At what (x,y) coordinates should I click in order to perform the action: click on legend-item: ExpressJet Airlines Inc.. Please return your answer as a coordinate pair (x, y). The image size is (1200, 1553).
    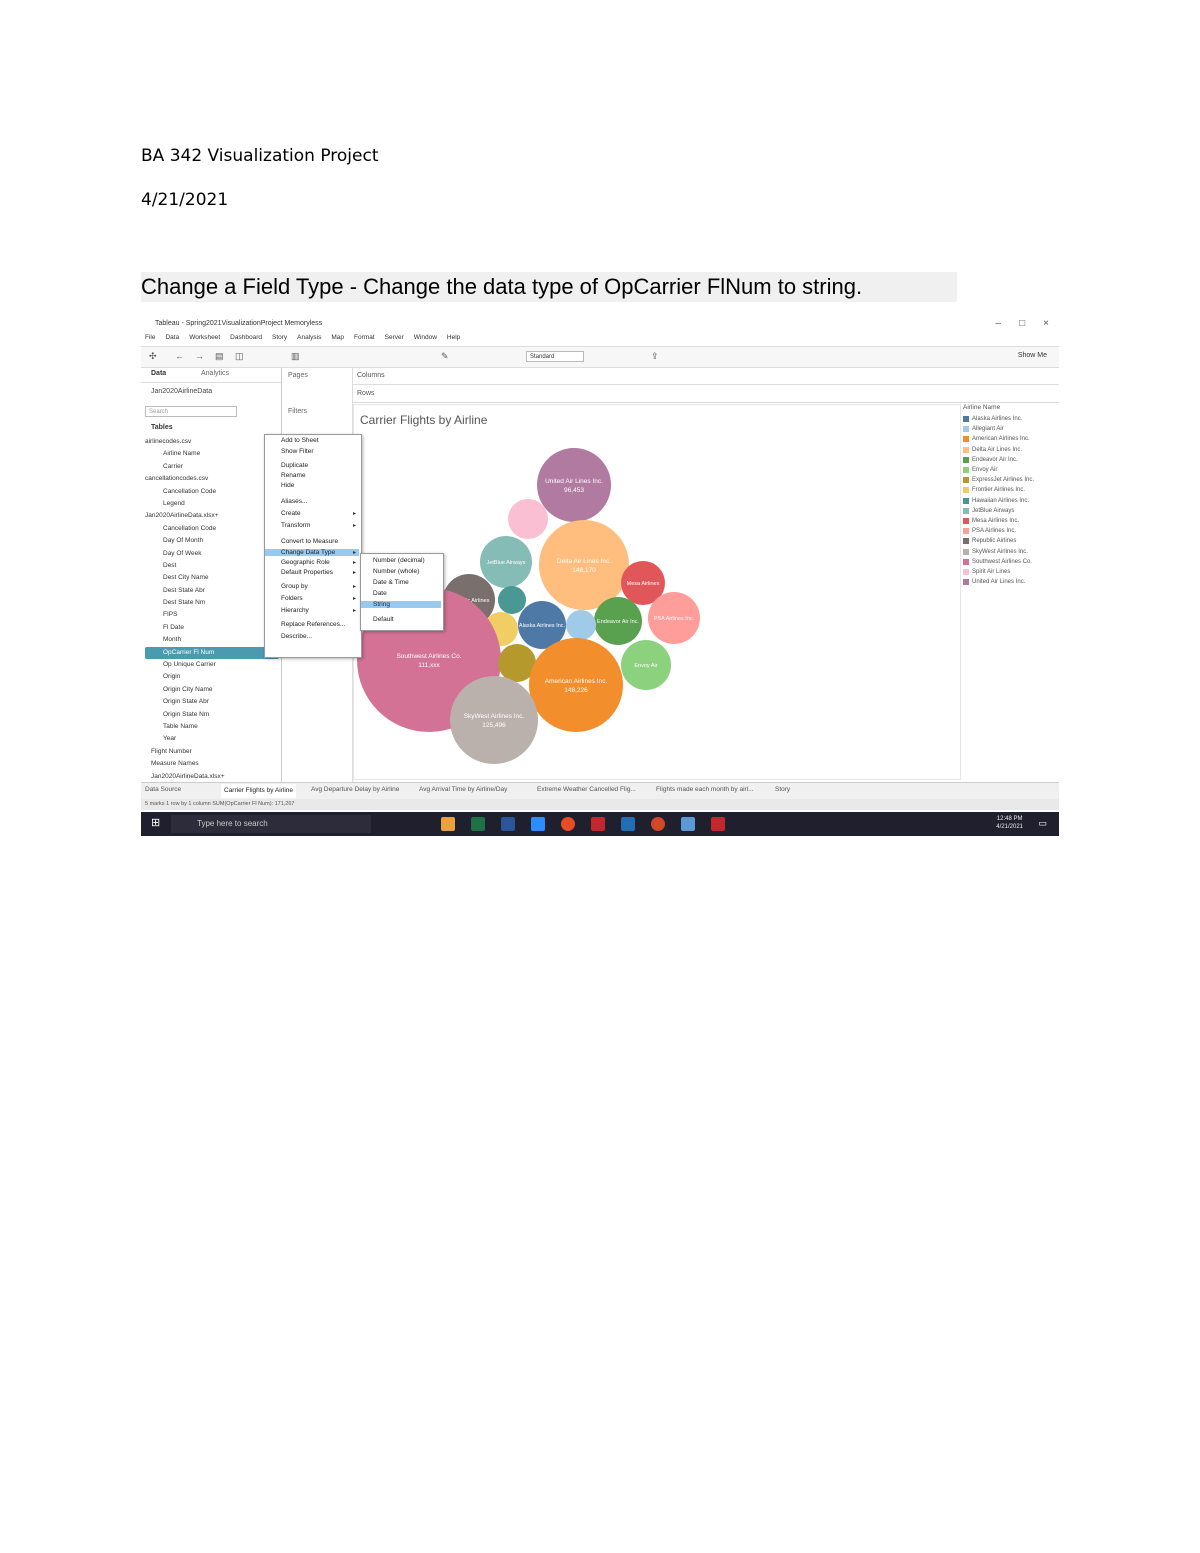
    Looking at the image, I should click on (1009, 480).